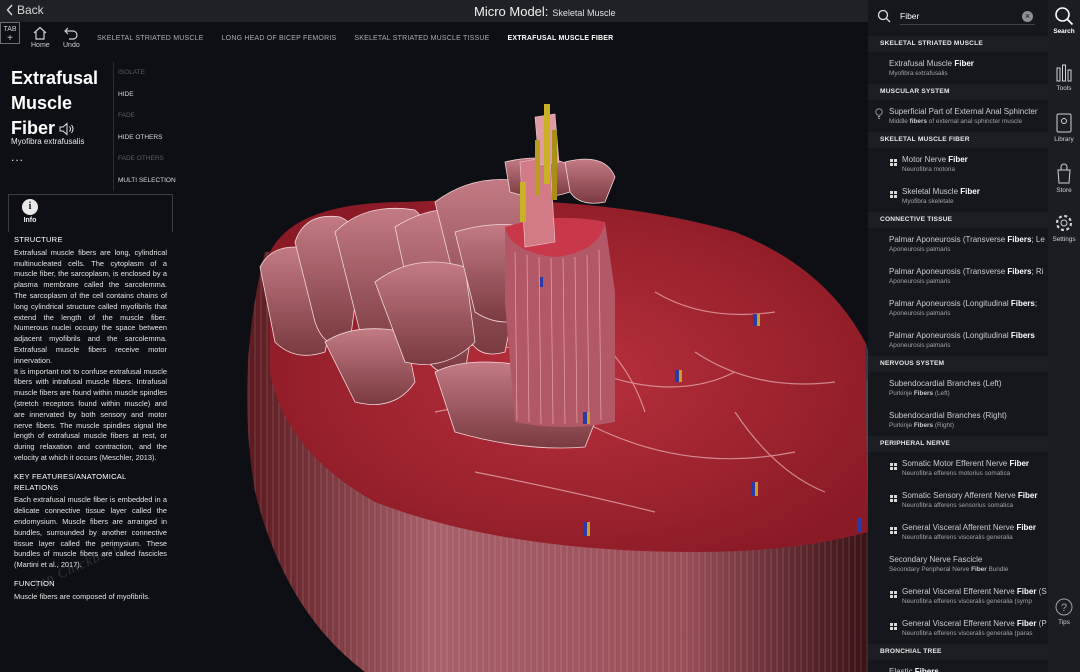 This screenshot has width=1080, height=672. I want to click on rail-tools-button: Tools, so click(1064, 77).